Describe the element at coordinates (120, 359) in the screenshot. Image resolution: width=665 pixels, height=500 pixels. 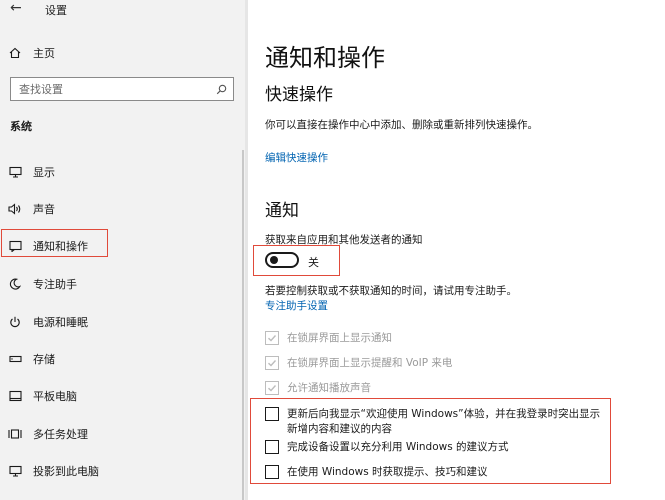
I see `sidebar-item-storage: 存储` at that location.